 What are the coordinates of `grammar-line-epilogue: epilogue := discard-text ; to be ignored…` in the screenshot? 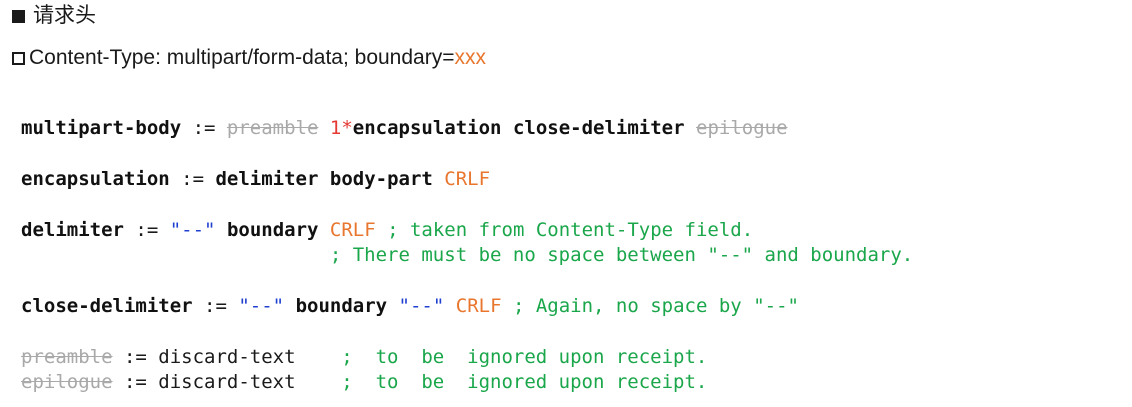 It's located at (364, 382).